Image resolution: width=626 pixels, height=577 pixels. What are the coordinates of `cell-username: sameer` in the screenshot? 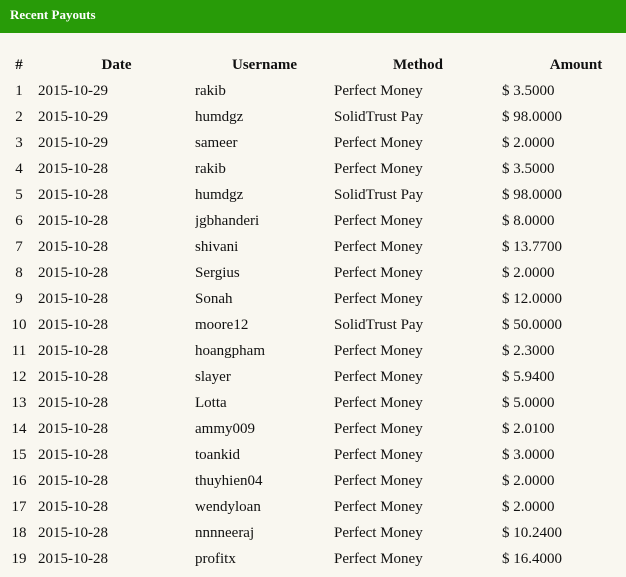 It's located at (216, 142).